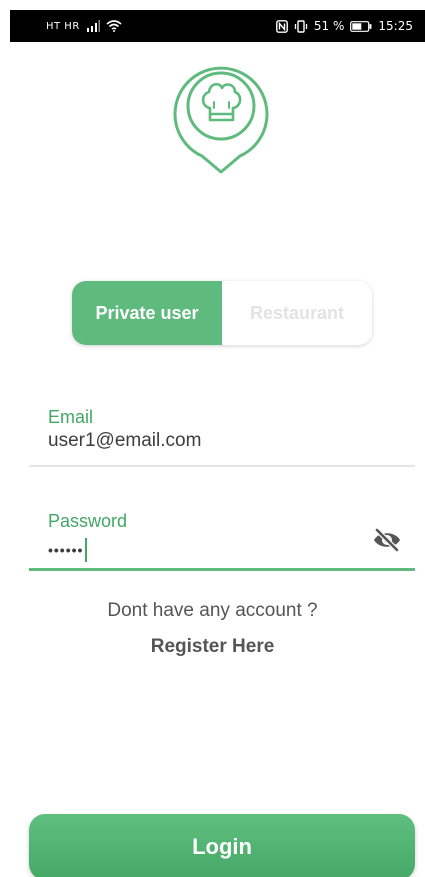 This screenshot has height=877, width=425. What do you see at coordinates (231, 441) in the screenshot?
I see `email-input: user1@email.com` at bounding box center [231, 441].